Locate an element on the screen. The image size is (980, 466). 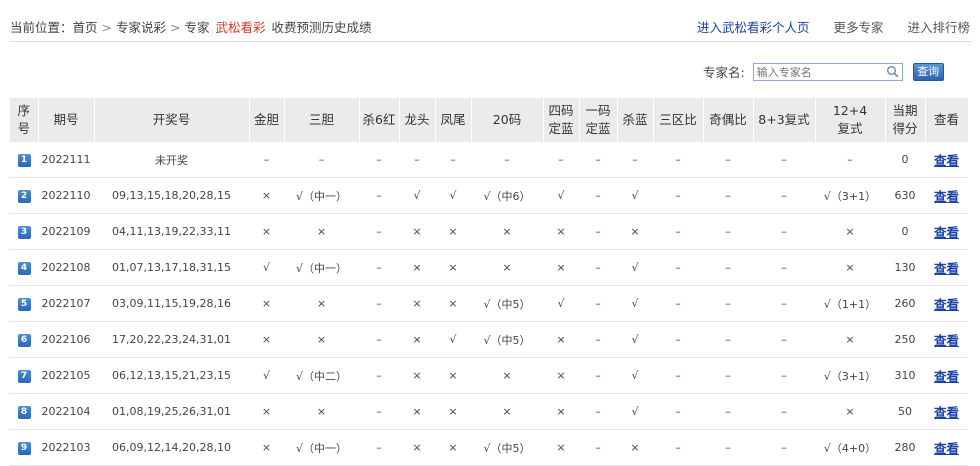
rank-cell: 9 is located at coordinates (24, 447).